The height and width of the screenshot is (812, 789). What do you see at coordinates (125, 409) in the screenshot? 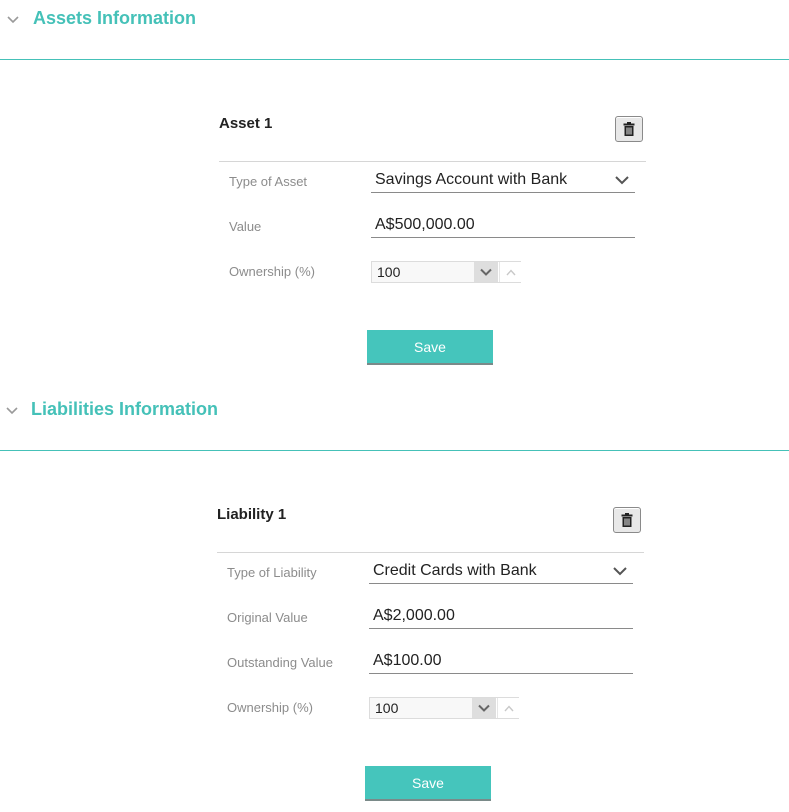
I see `liabilities-section-title: Liabilities Information` at bounding box center [125, 409].